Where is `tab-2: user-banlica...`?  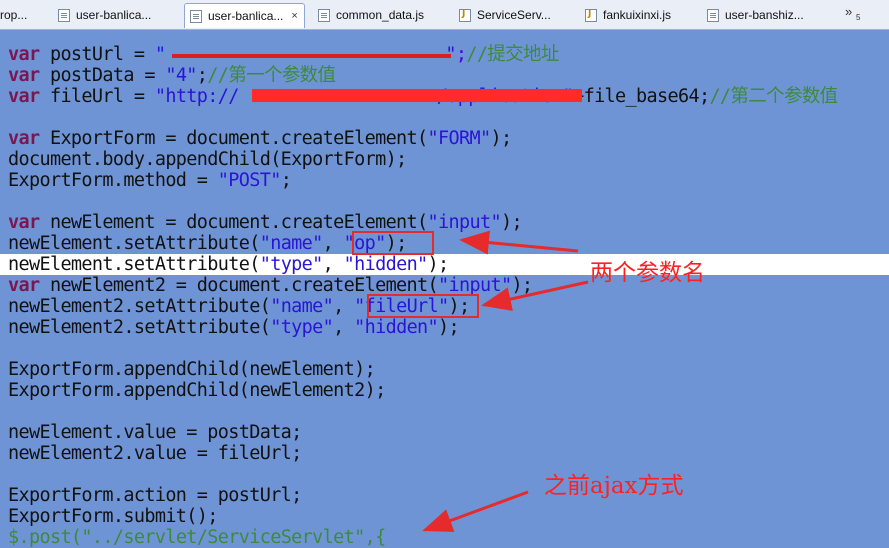 tab-2: user-banlica... is located at coordinates (104, 15).